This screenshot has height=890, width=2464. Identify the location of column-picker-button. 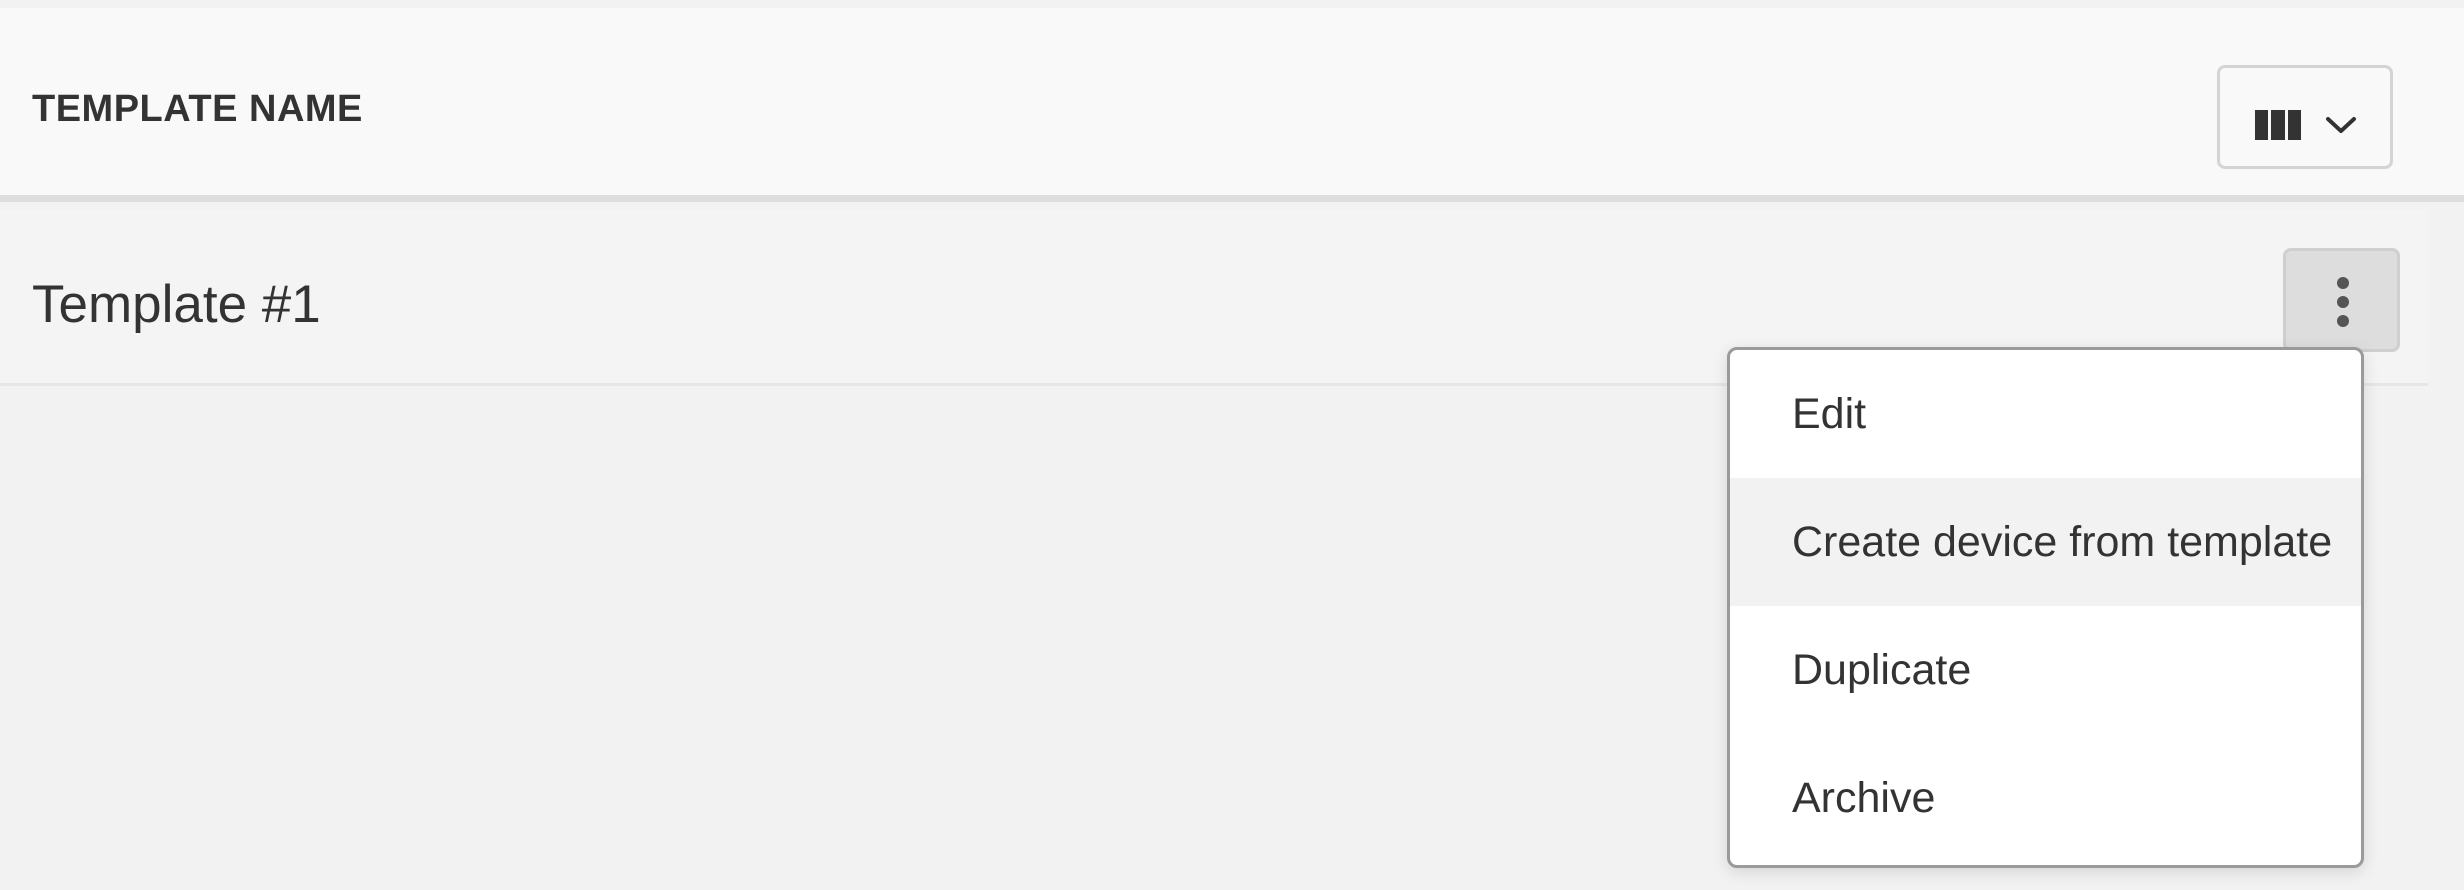
(2305, 117).